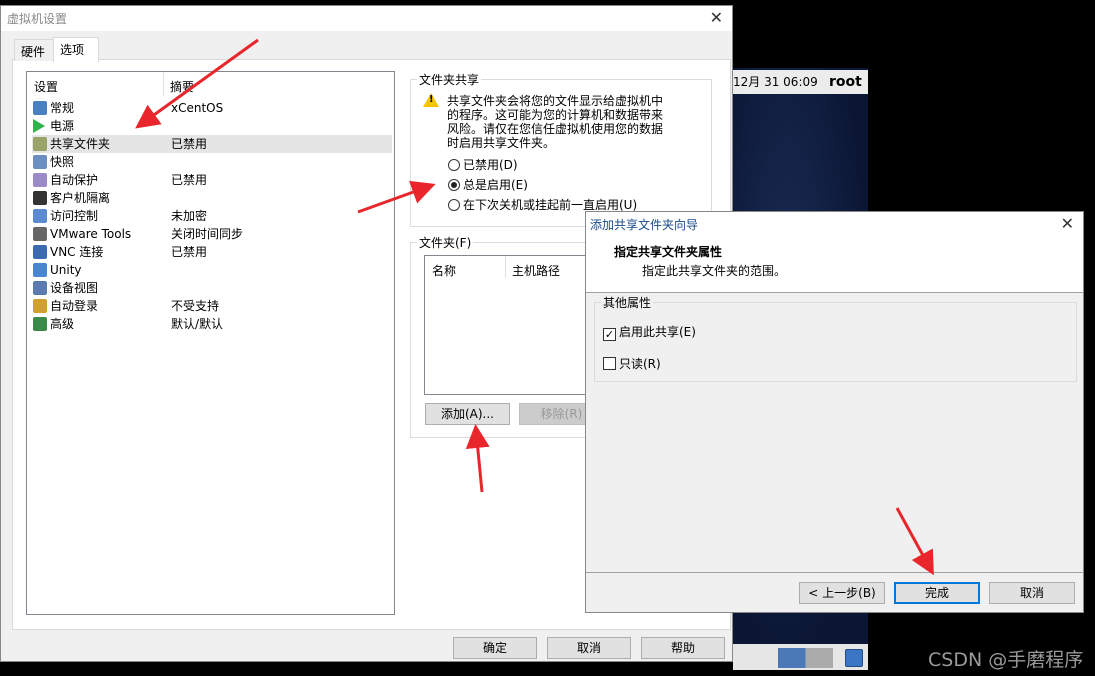 The height and width of the screenshot is (676, 1095). What do you see at coordinates (477, 458) in the screenshot?
I see `arrow-add-button` at bounding box center [477, 458].